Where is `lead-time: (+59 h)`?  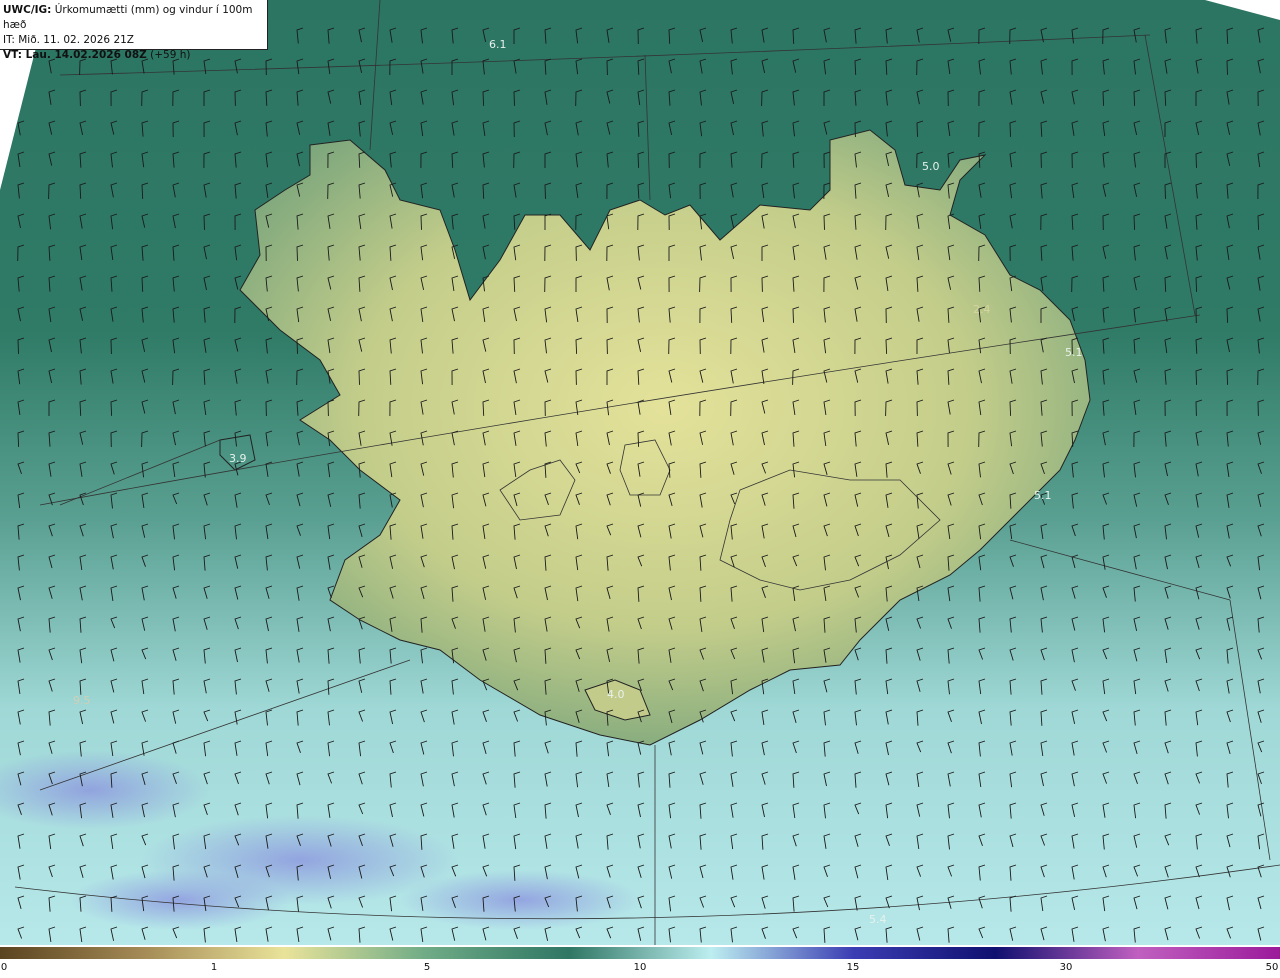 lead-time: (+59 h) is located at coordinates (170, 55).